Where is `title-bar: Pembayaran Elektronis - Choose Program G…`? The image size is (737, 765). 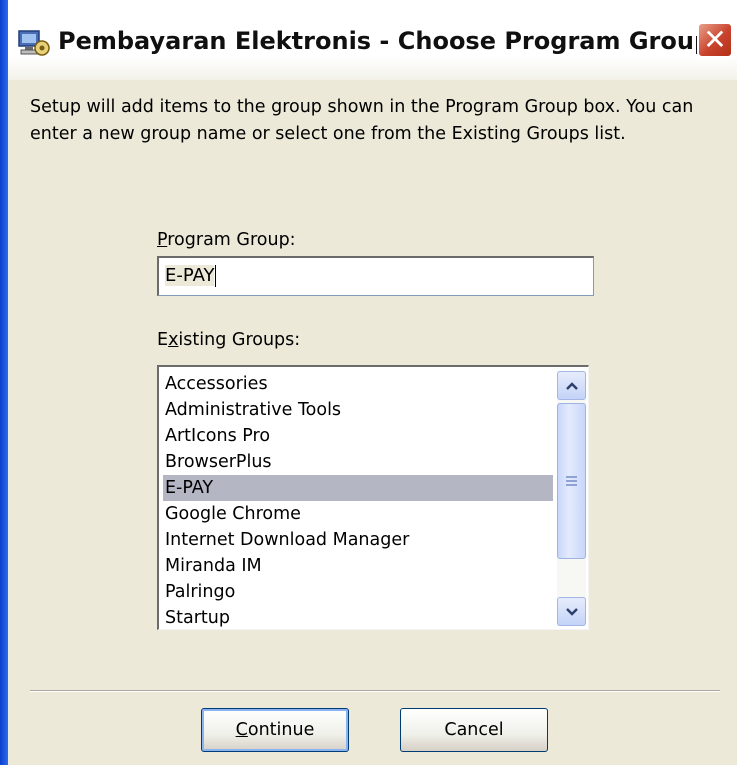
title-bar: Pembayaran Elektronis - Choose Program G… is located at coordinates (368, 40).